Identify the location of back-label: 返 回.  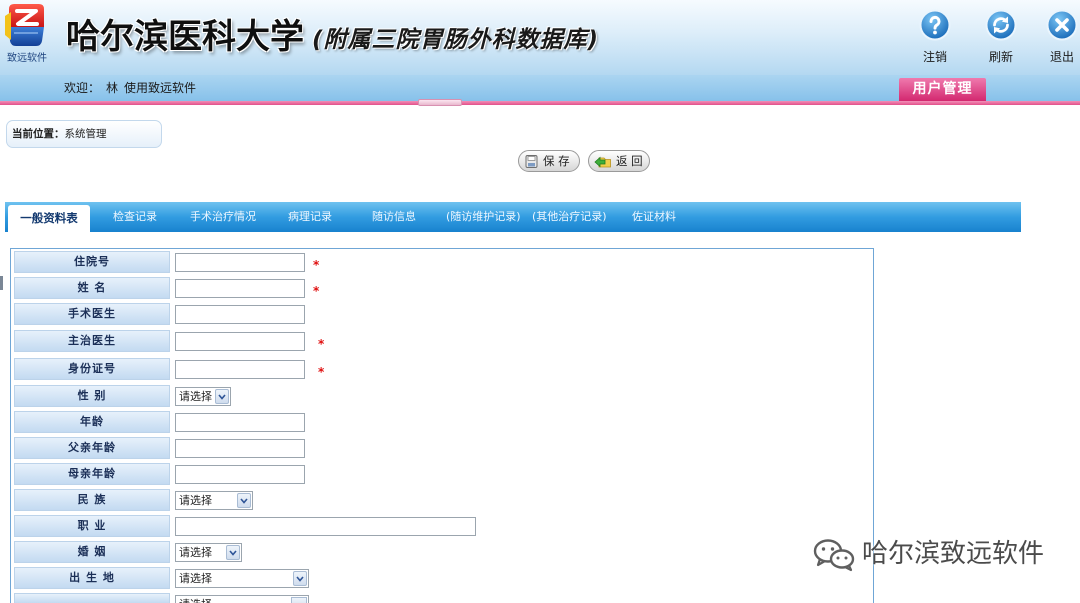
(629, 161).